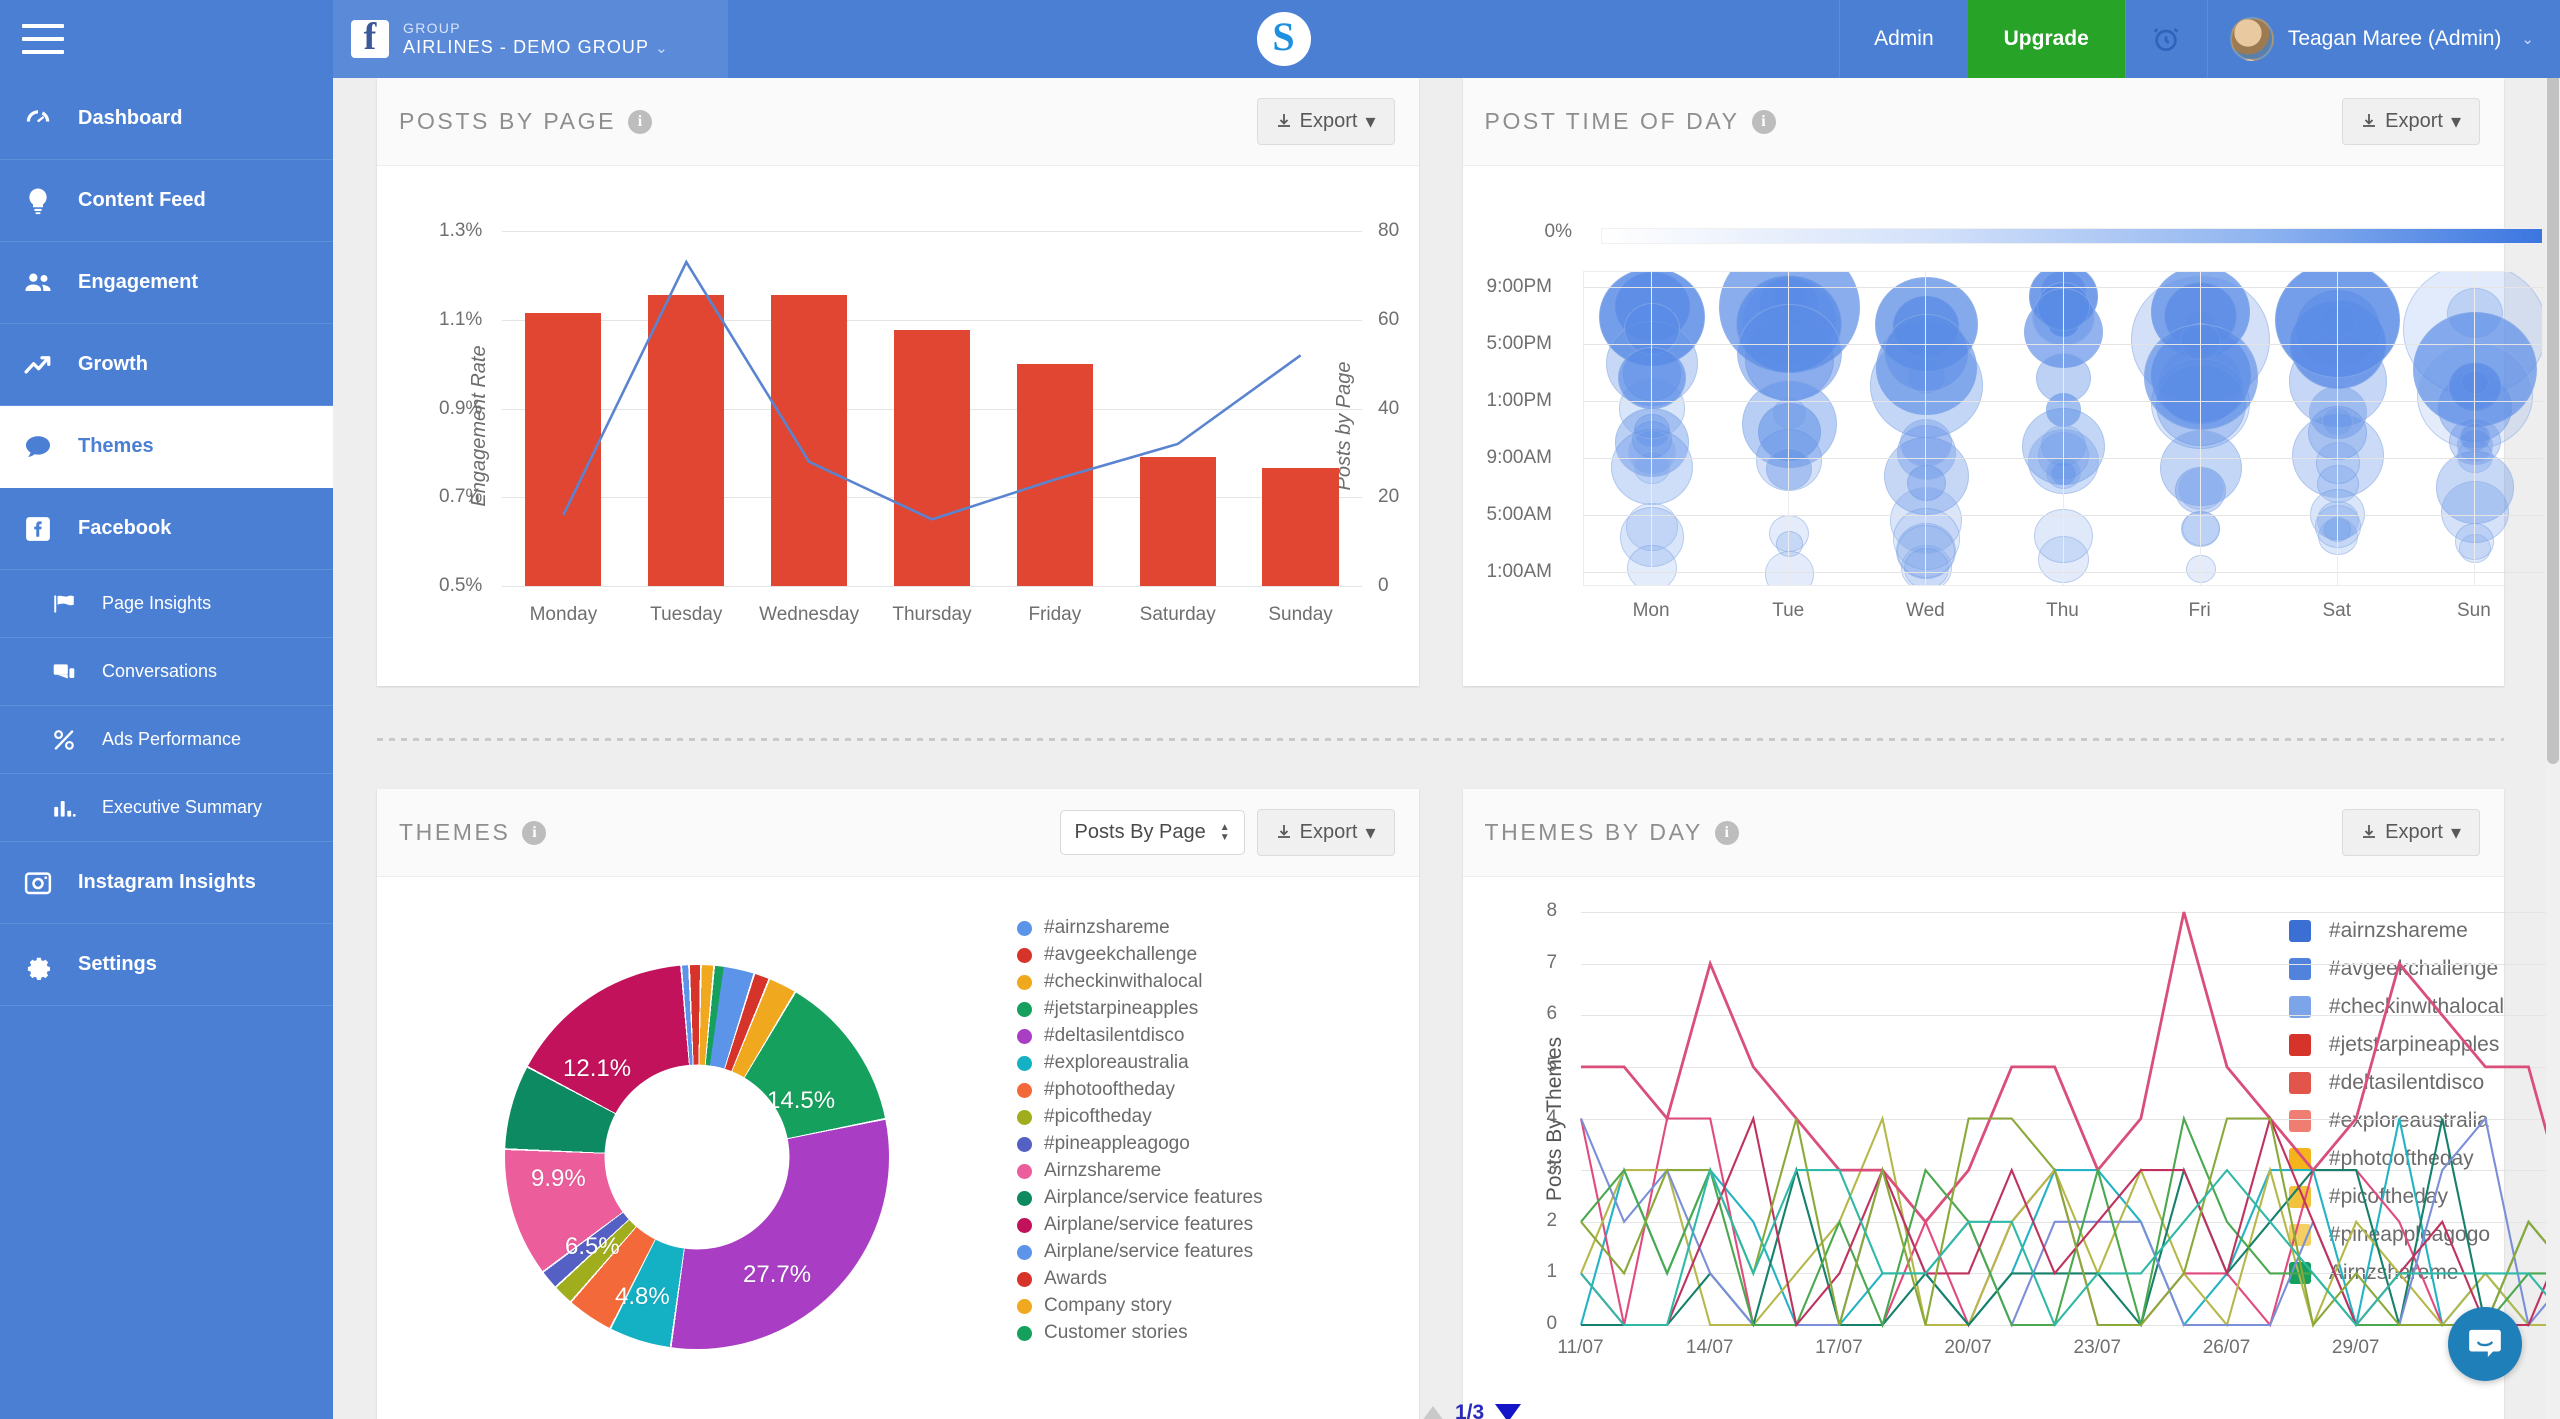  I want to click on legend-item: #checkinwithalocal, so click(1140, 982).